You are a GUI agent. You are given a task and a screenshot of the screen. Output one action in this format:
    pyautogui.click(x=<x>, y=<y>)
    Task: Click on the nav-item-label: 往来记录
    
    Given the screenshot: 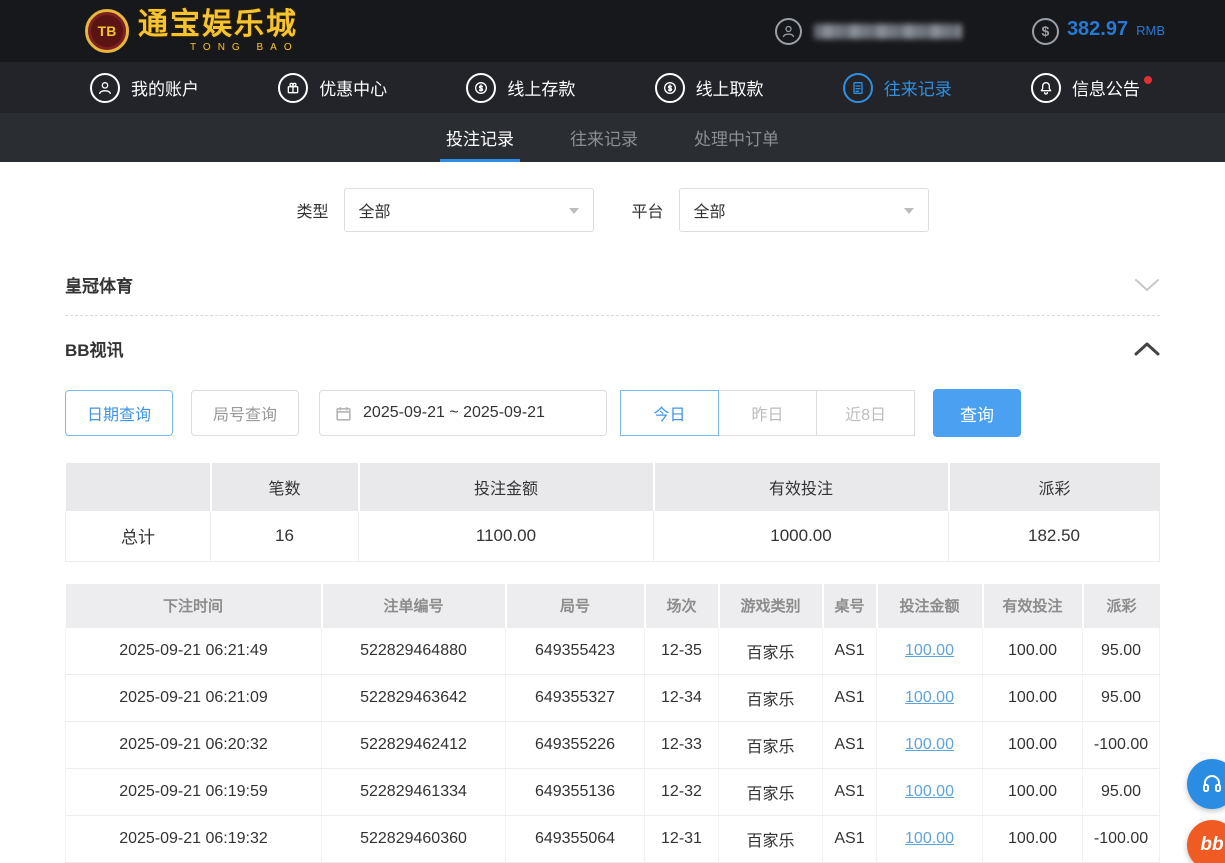 What is the action you would take?
    pyautogui.click(x=918, y=87)
    